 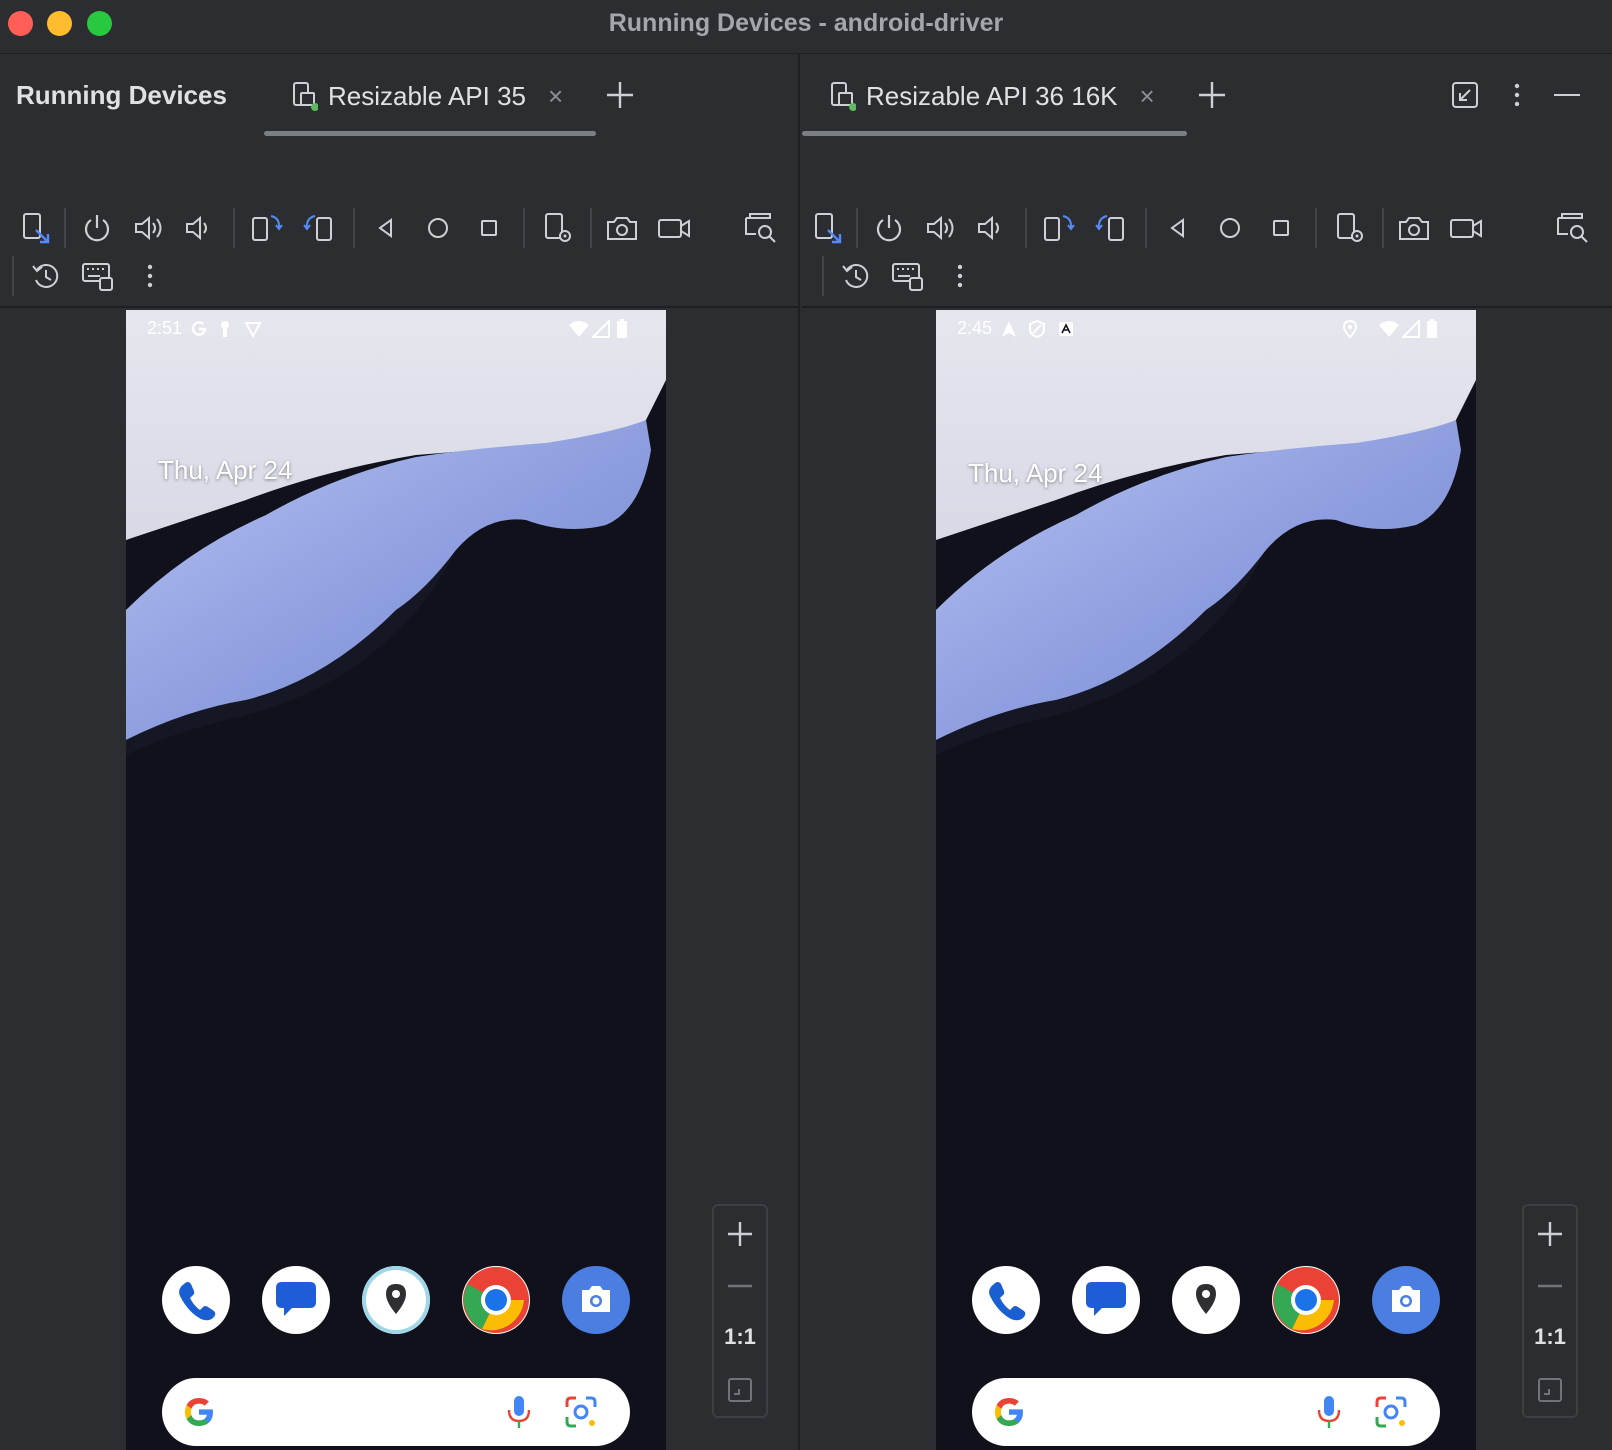 I want to click on plus-icon, so click(x=1550, y=1234).